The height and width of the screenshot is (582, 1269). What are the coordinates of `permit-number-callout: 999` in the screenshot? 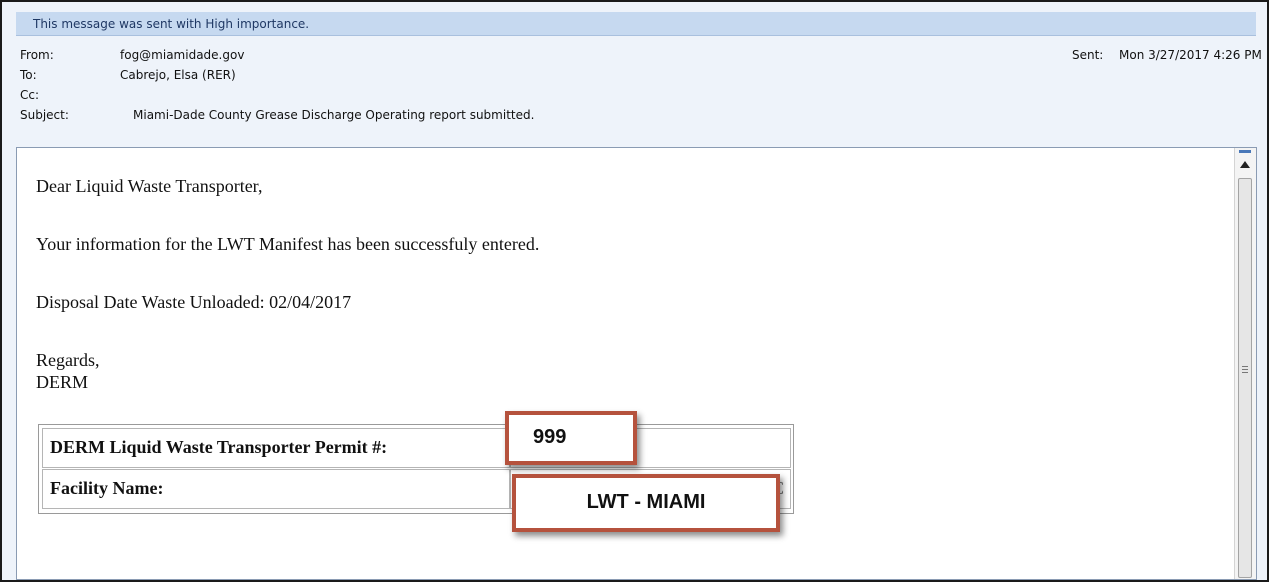 It's located at (571, 438).